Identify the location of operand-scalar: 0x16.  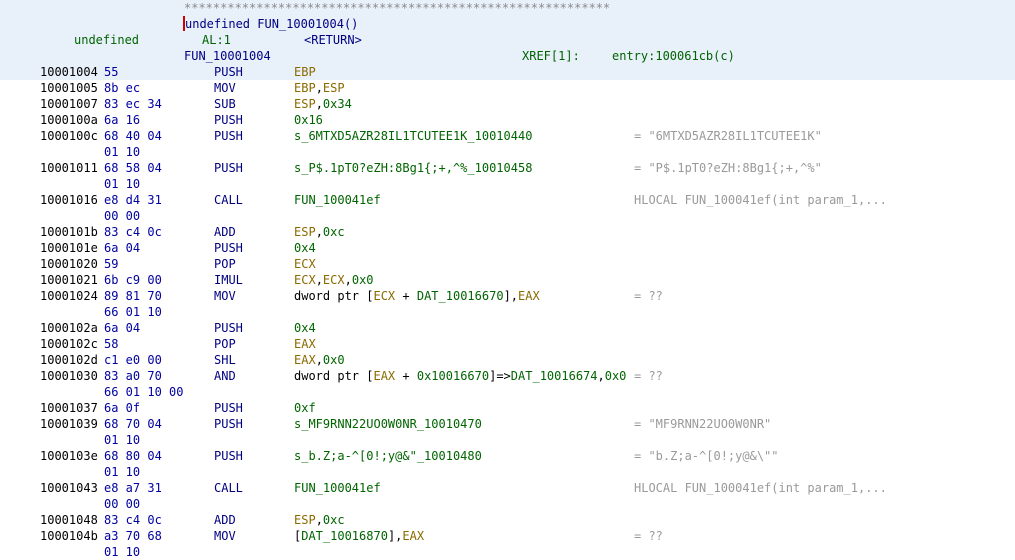
(308, 120).